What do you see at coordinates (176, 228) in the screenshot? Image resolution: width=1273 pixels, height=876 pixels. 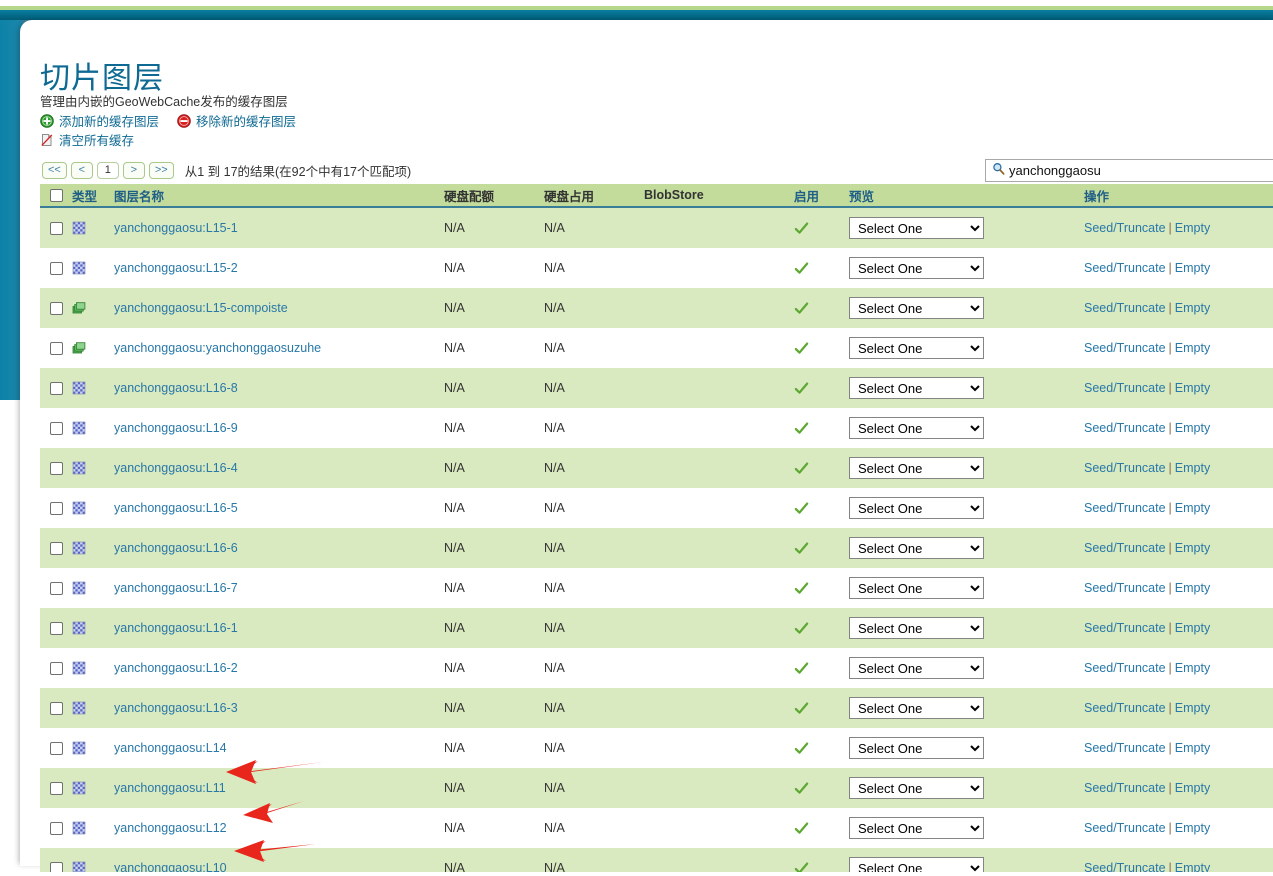 I see `layer-name-link: yanchonggaosu:L15-1` at bounding box center [176, 228].